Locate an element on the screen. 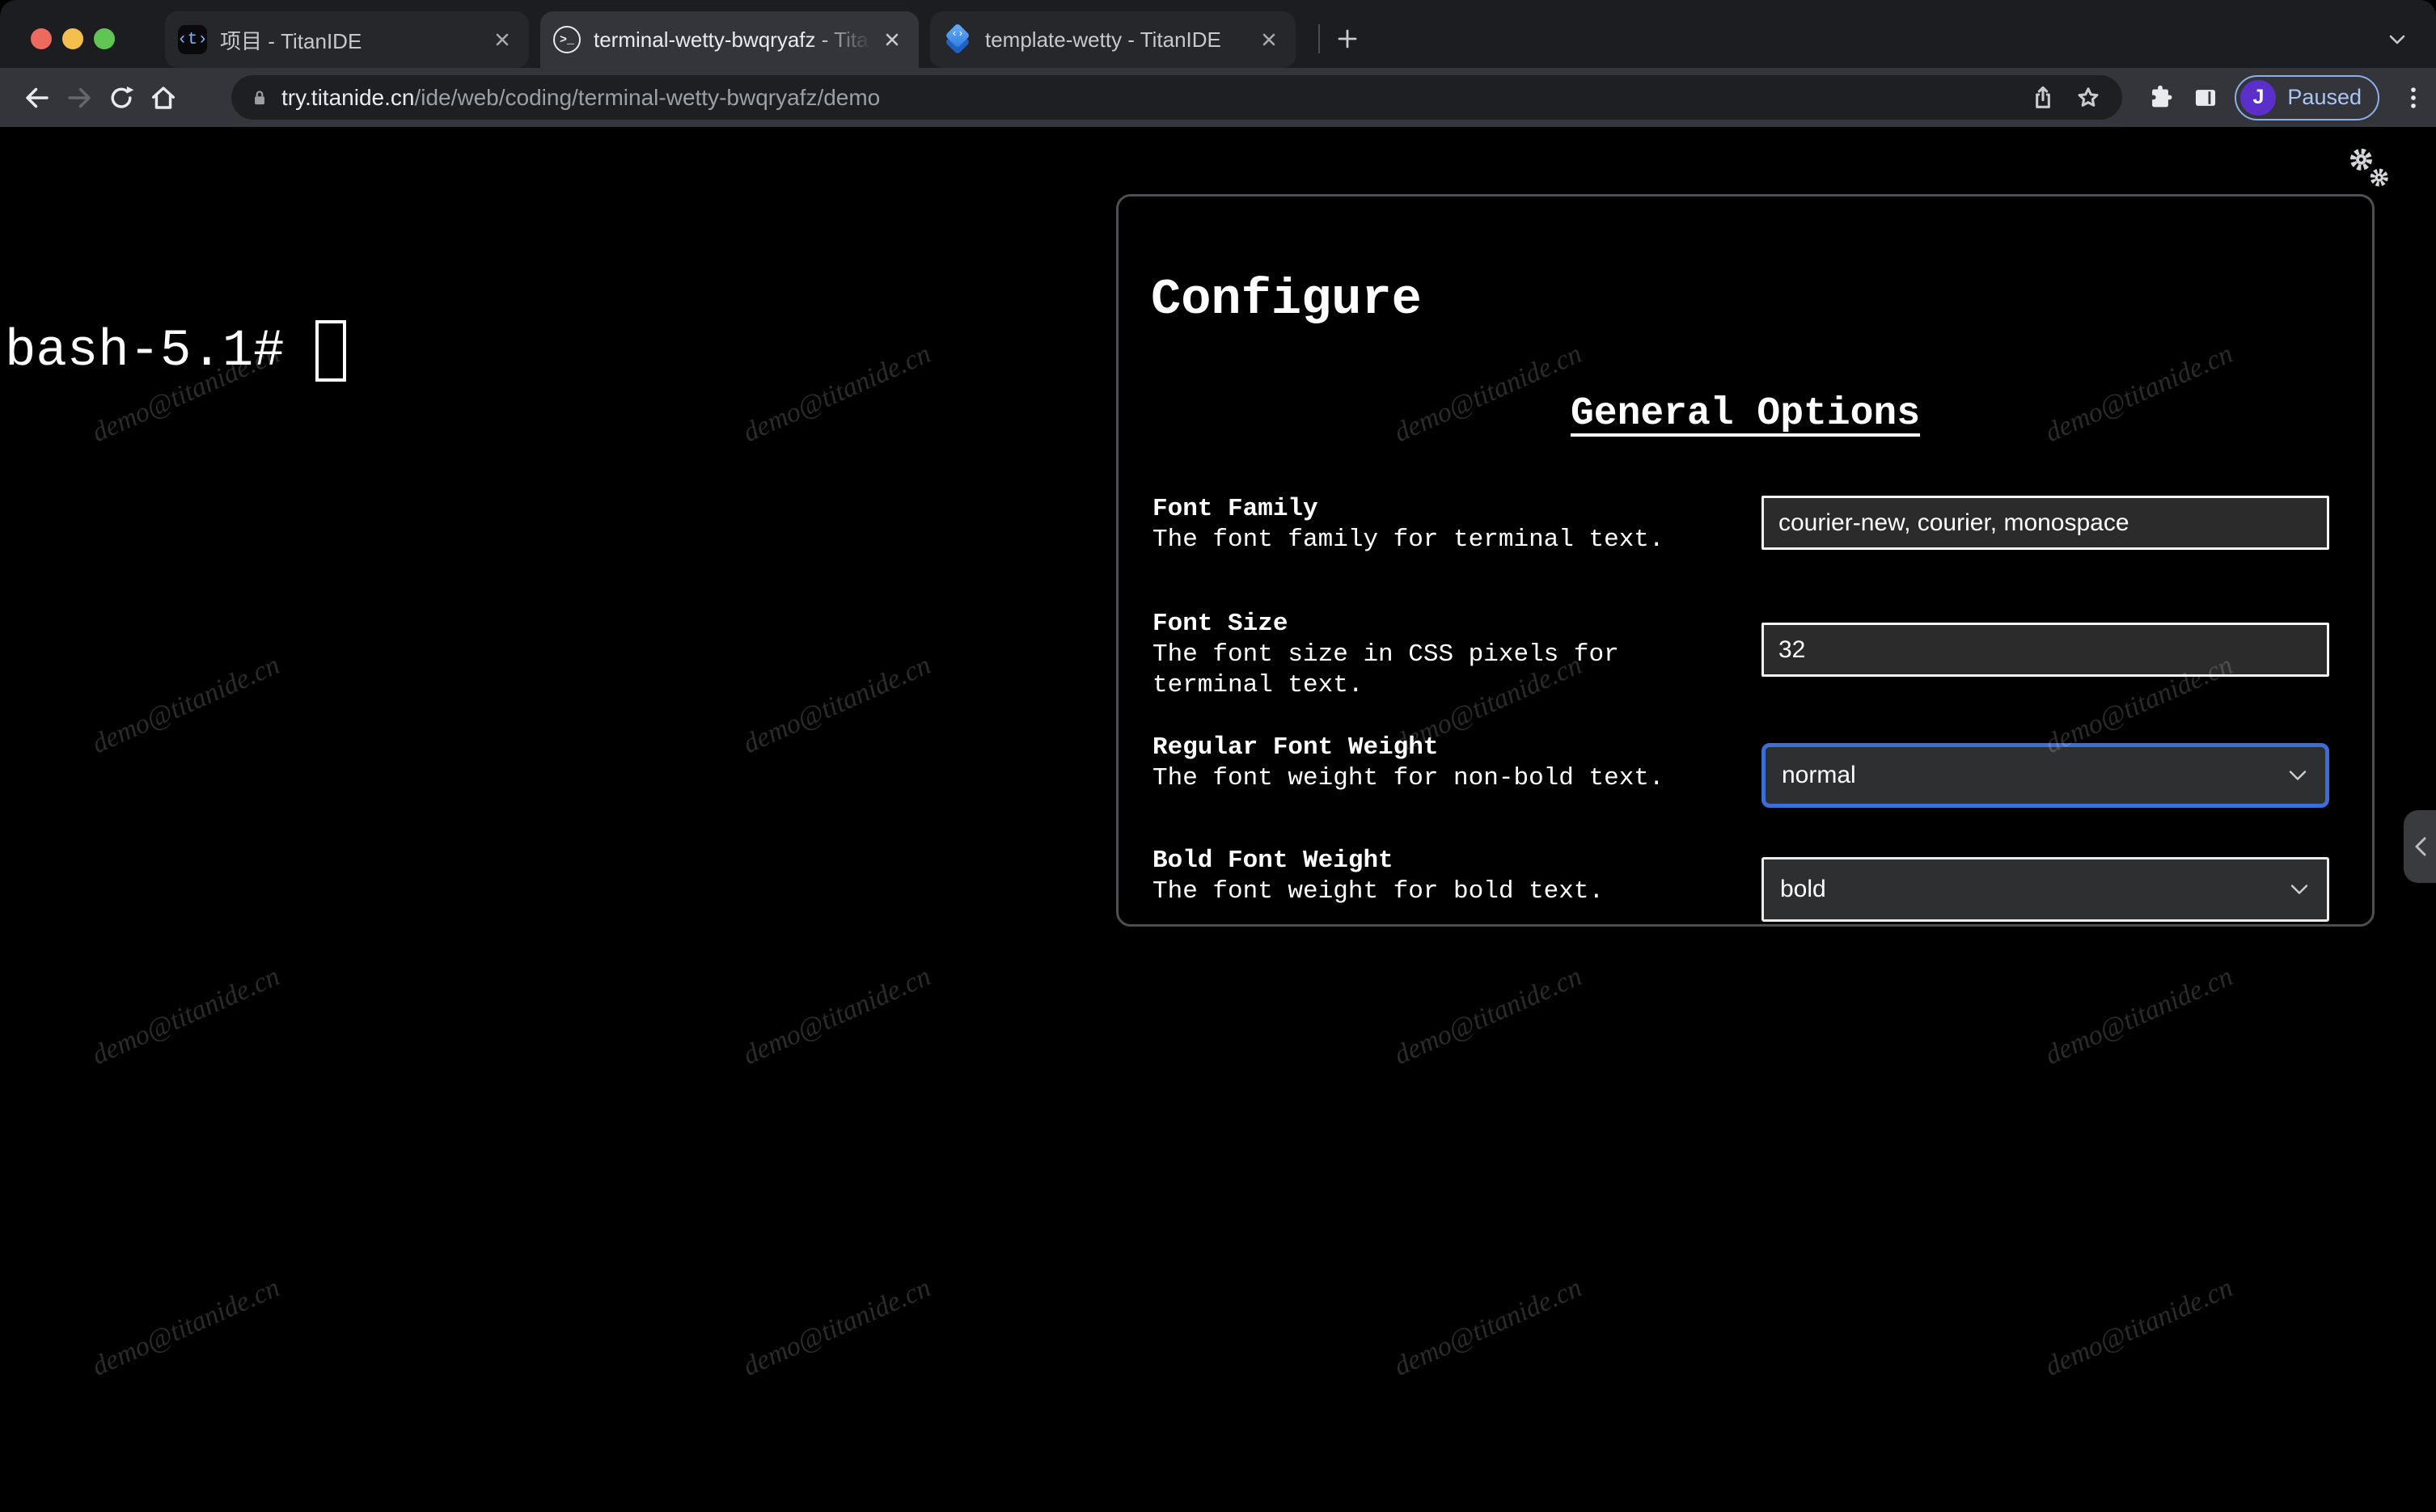  forward-icon is located at coordinates (79, 97).